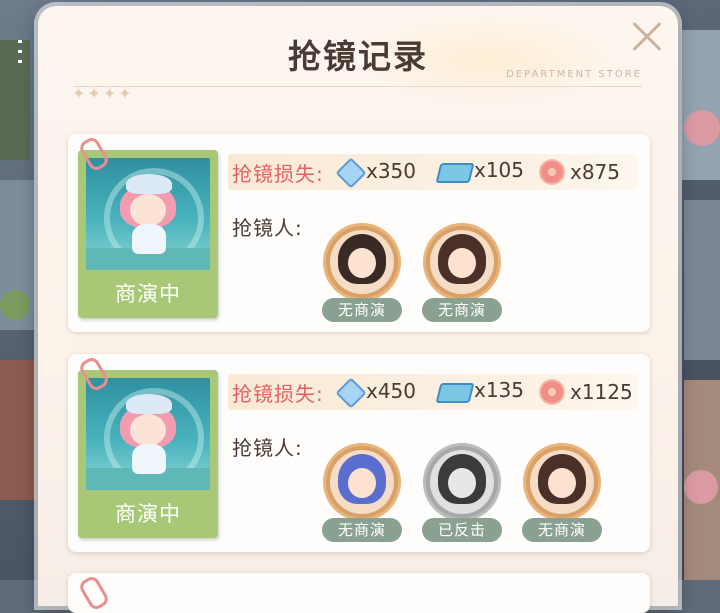 This screenshot has height=613, width=720. Describe the element at coordinates (499, 390) in the screenshot. I see `cash-loss-value: x135` at that location.